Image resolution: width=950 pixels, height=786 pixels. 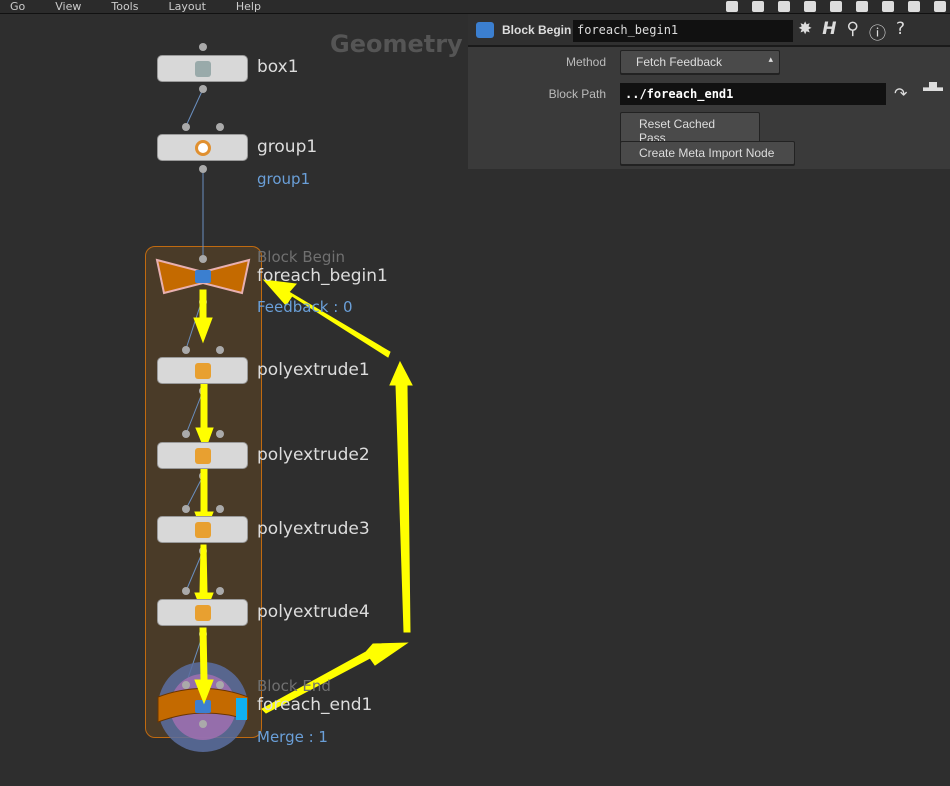 I want to click on node-label: polyextrude4, so click(x=313, y=612).